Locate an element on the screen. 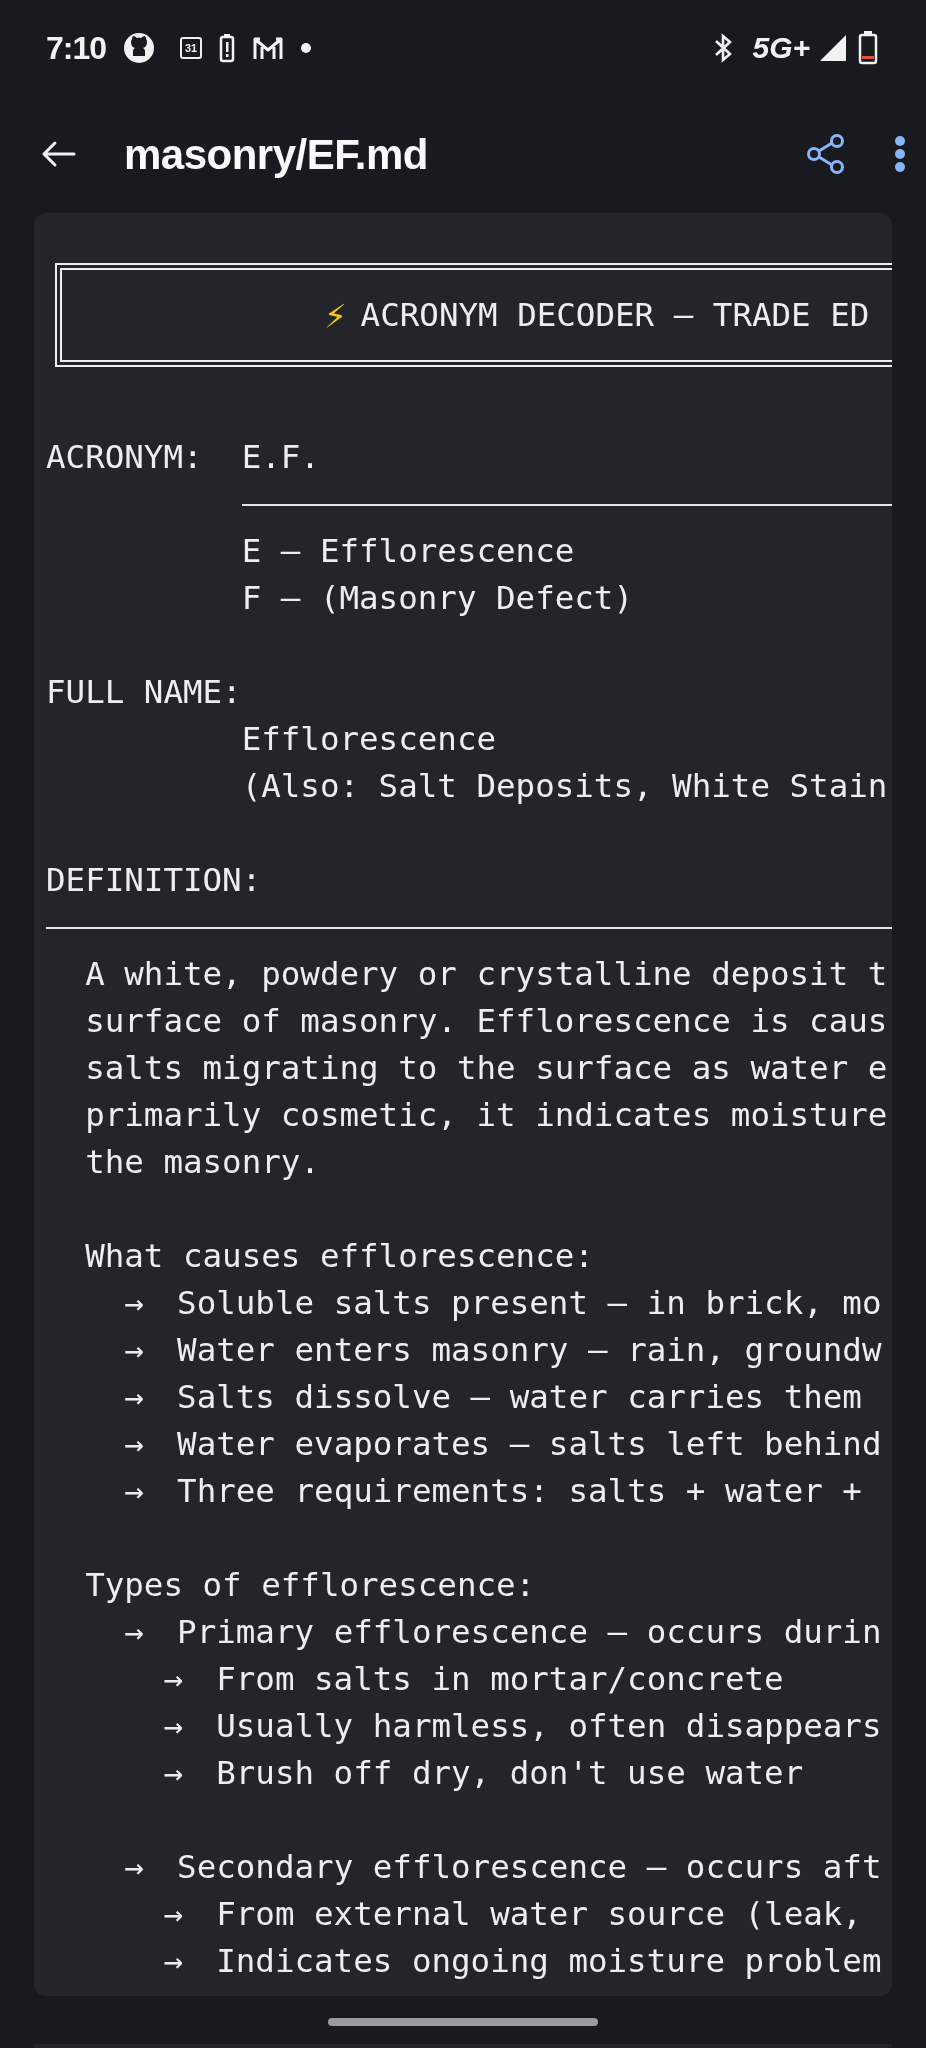  list-item-text: From salts in mortar/concrete is located at coordinates (500, 1679).